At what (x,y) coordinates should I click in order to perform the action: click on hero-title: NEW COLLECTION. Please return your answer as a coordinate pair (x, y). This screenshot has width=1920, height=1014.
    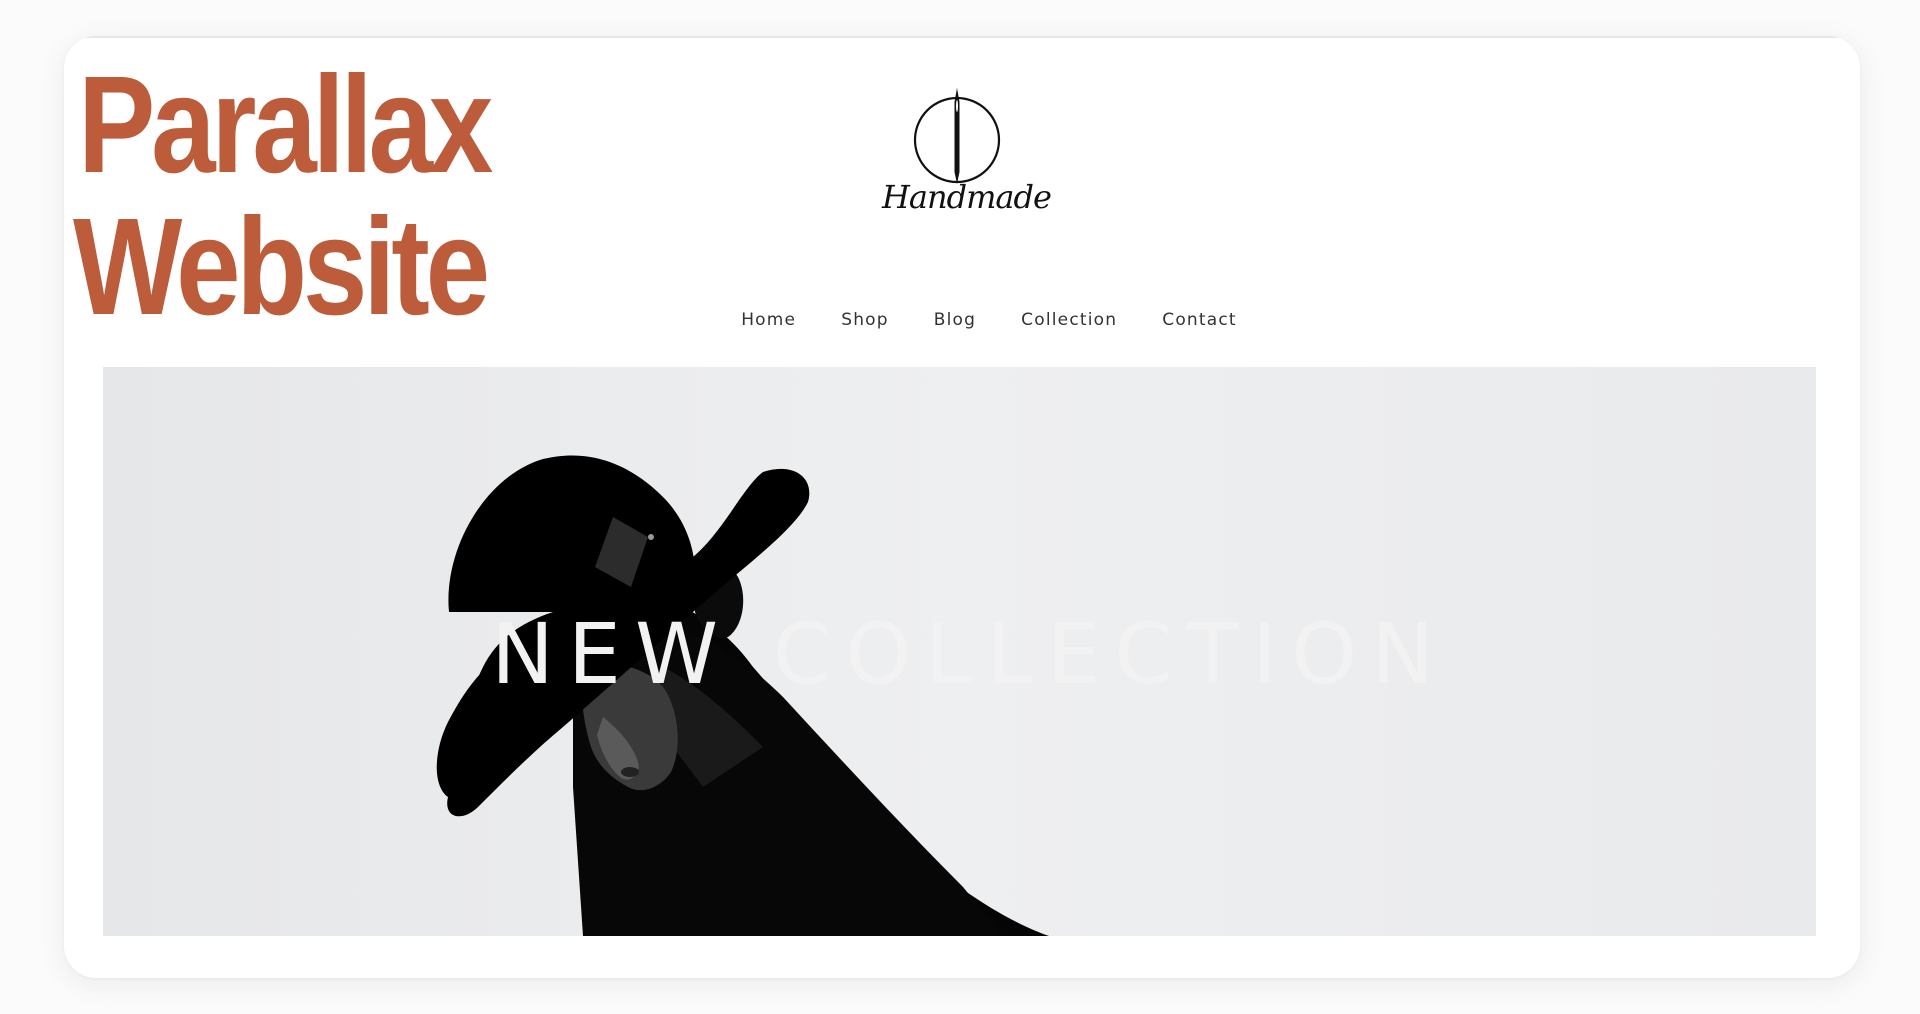
    Looking at the image, I should click on (969, 654).